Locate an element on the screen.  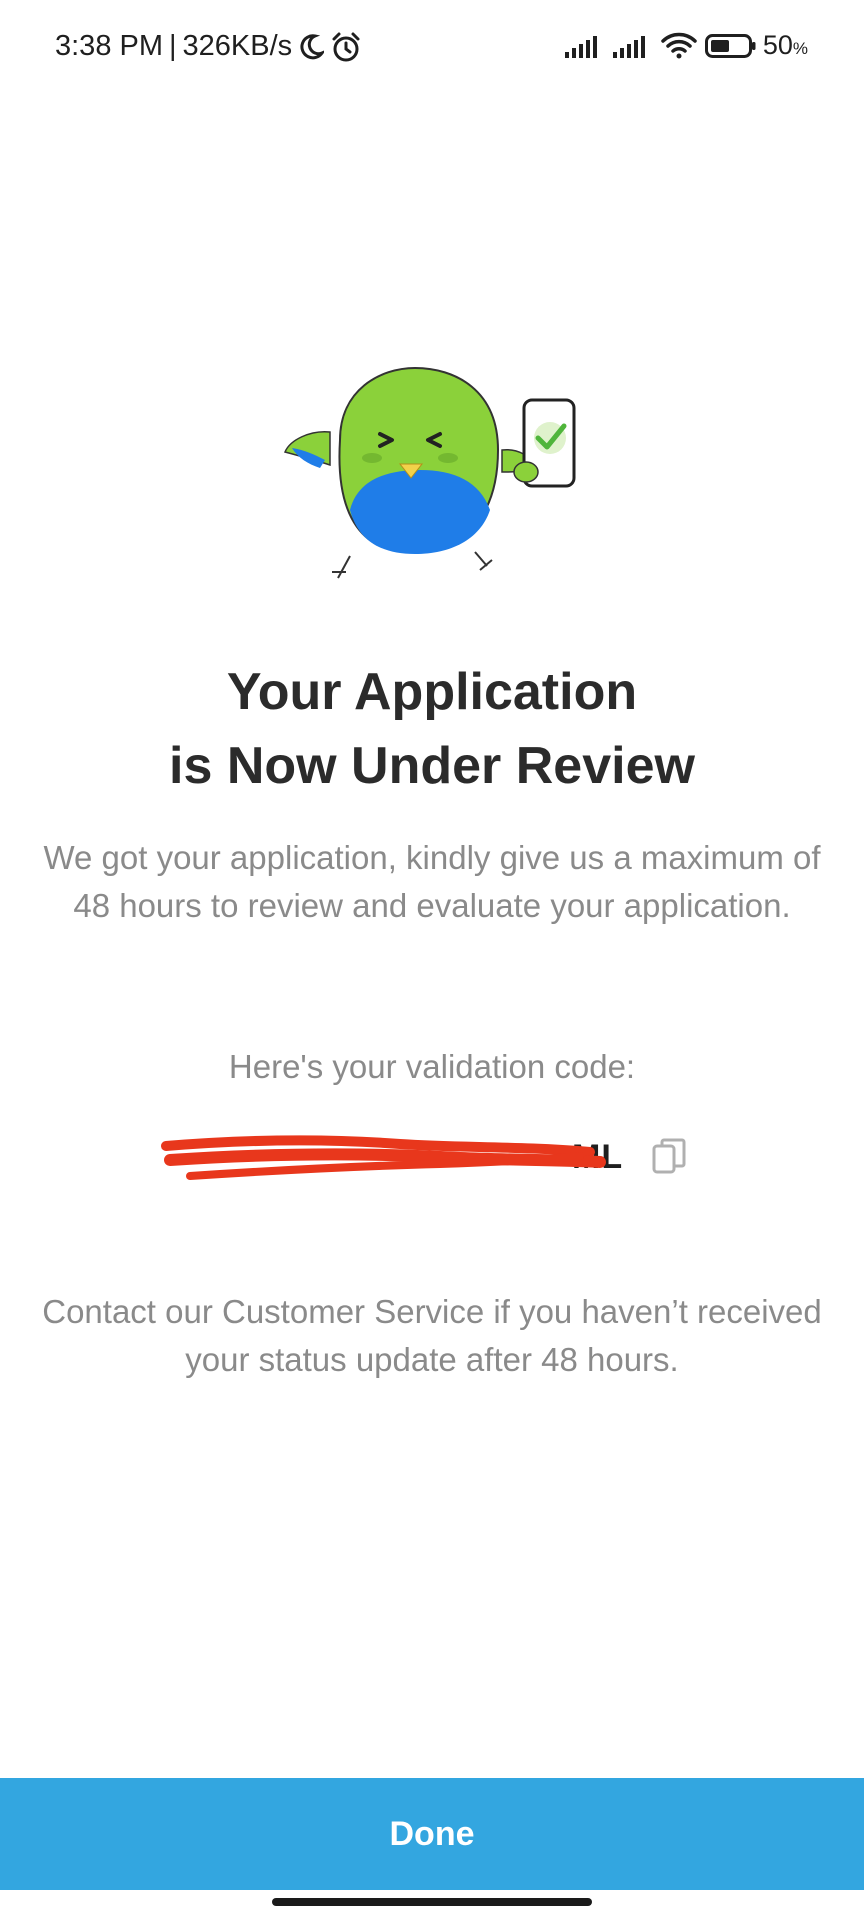
validation-code-row: ​ML is located at coordinates (432, 1160).